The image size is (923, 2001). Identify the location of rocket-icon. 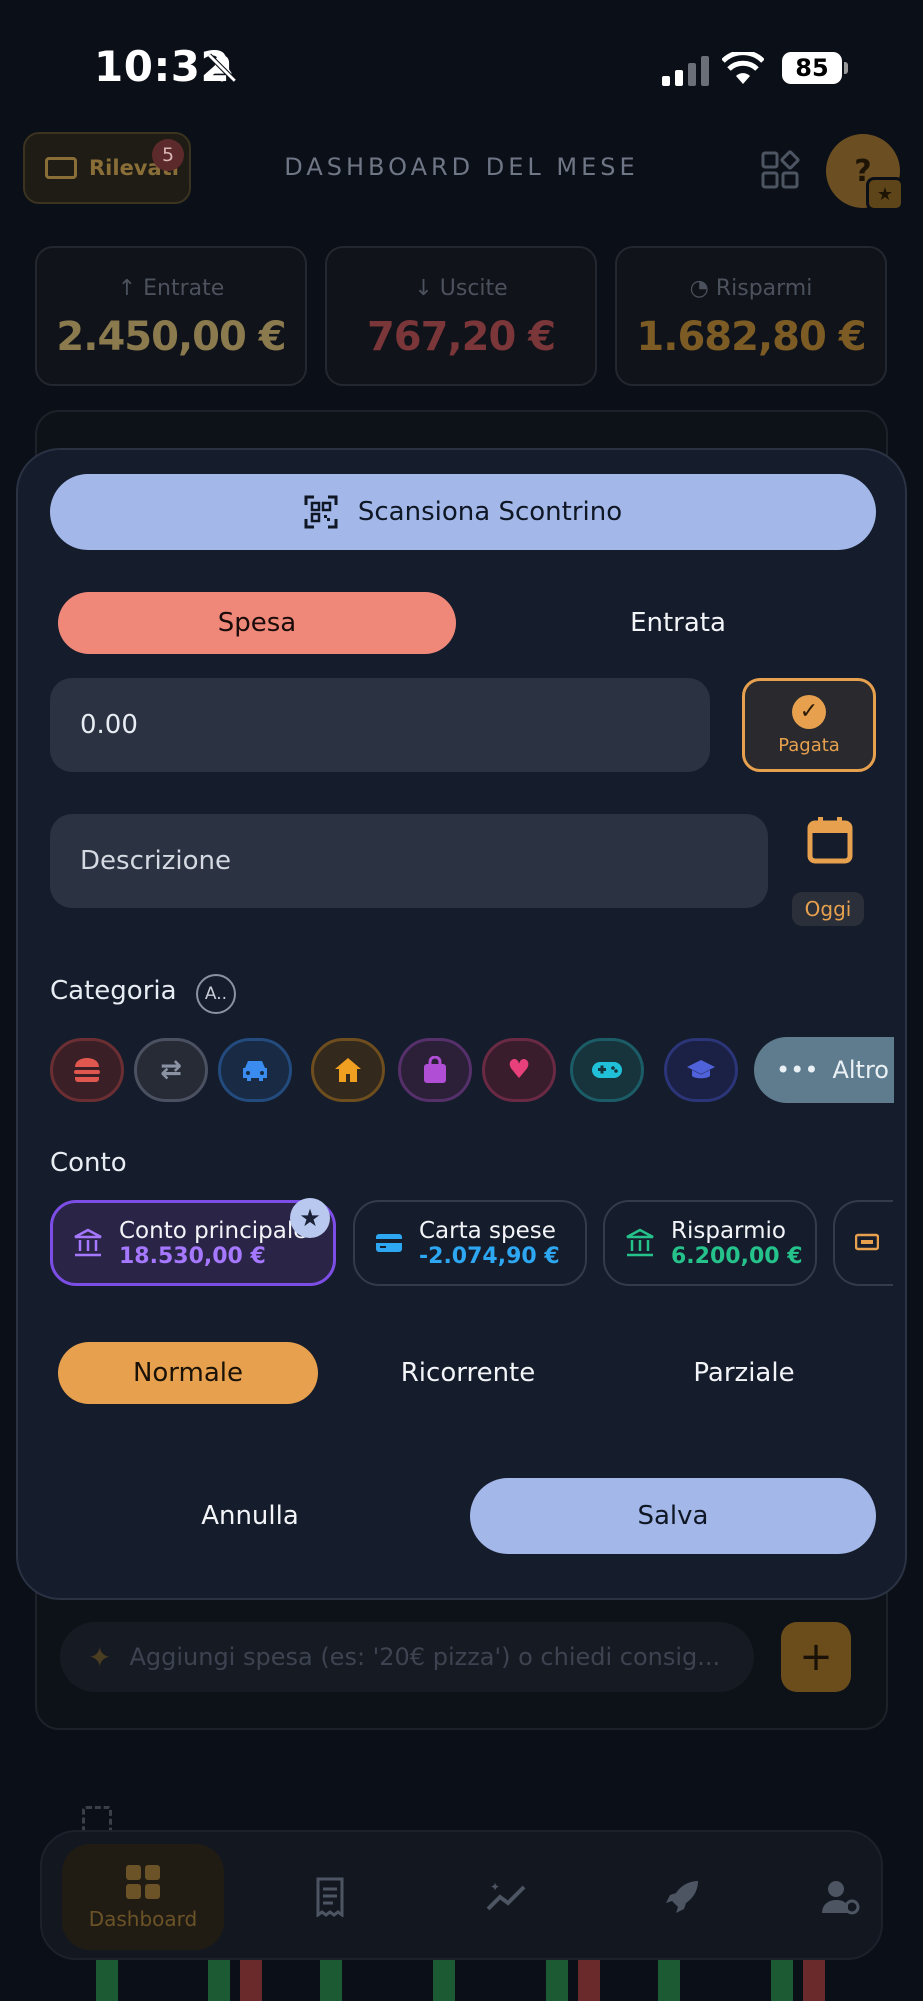
(682, 1897).